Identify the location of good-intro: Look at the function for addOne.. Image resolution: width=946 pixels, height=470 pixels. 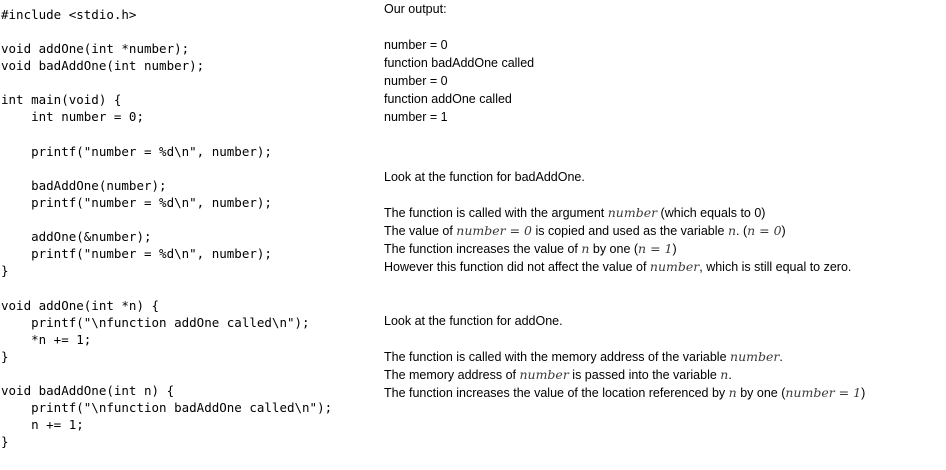
(473, 321).